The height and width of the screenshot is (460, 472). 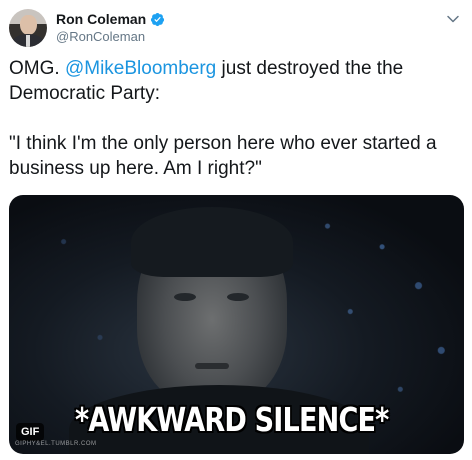 What do you see at coordinates (212, 366) in the screenshot?
I see `media-person-mouth` at bounding box center [212, 366].